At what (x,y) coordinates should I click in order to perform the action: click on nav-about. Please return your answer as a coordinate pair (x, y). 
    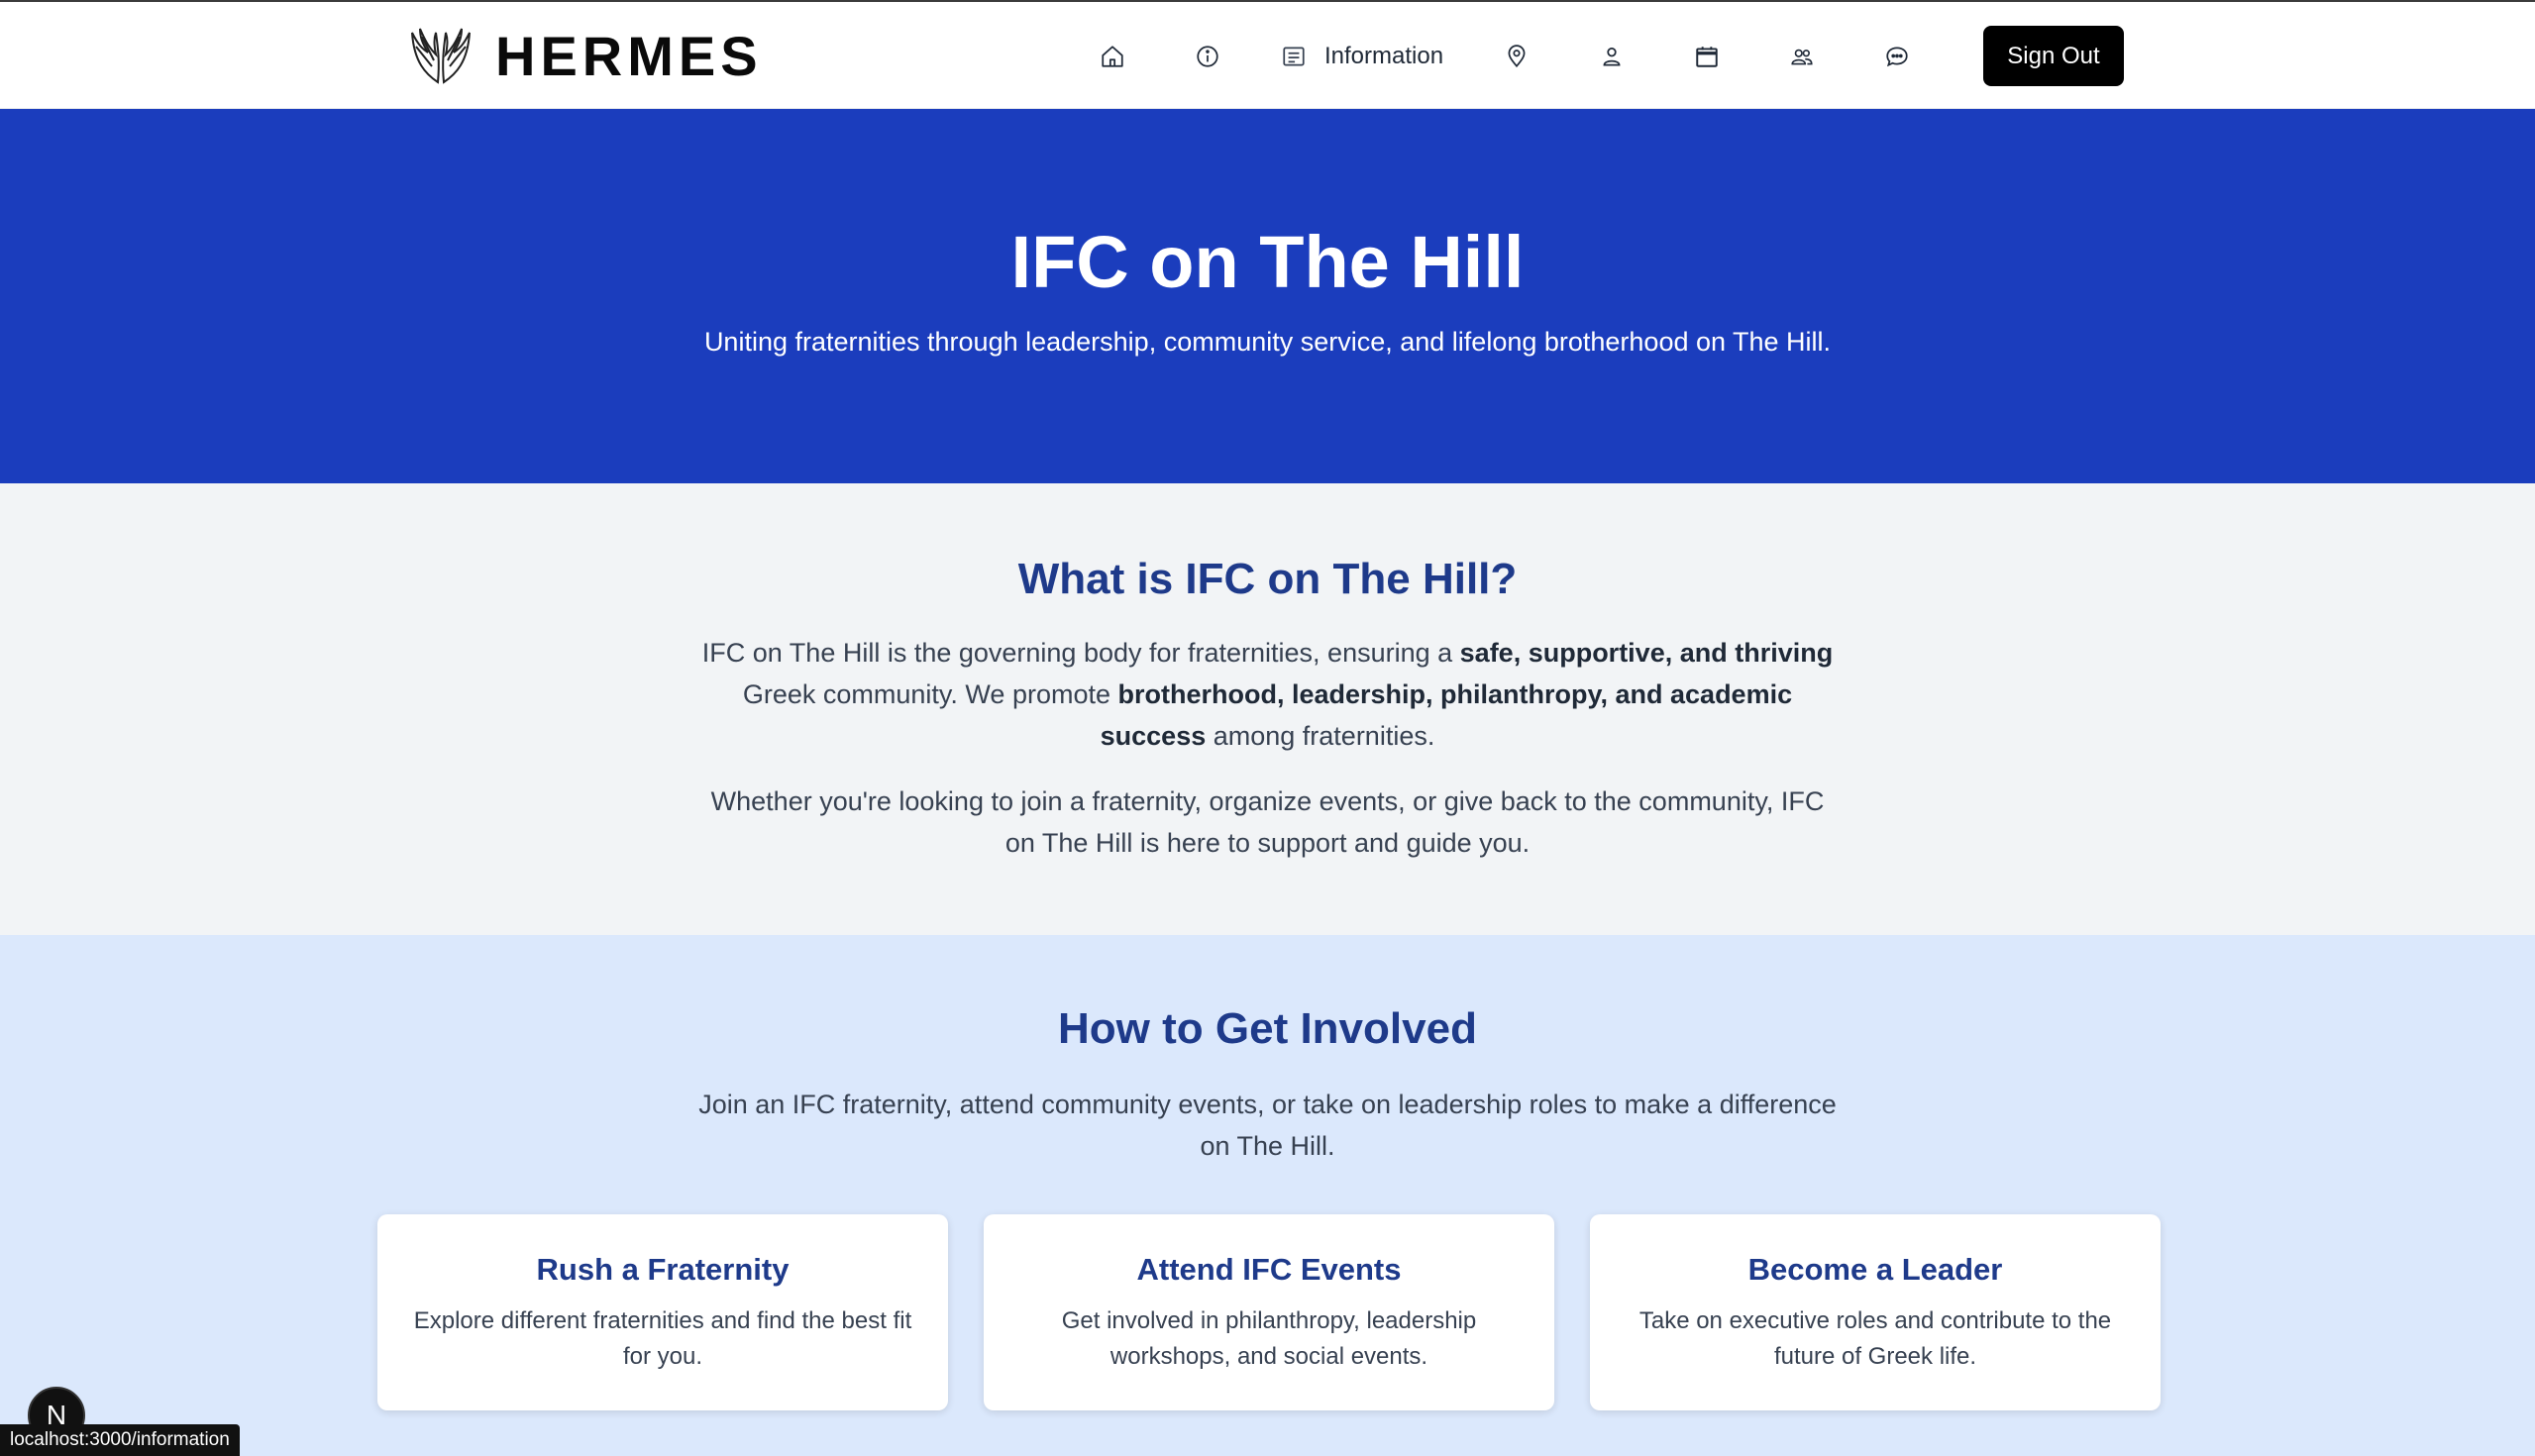
    Looking at the image, I should click on (1207, 56).